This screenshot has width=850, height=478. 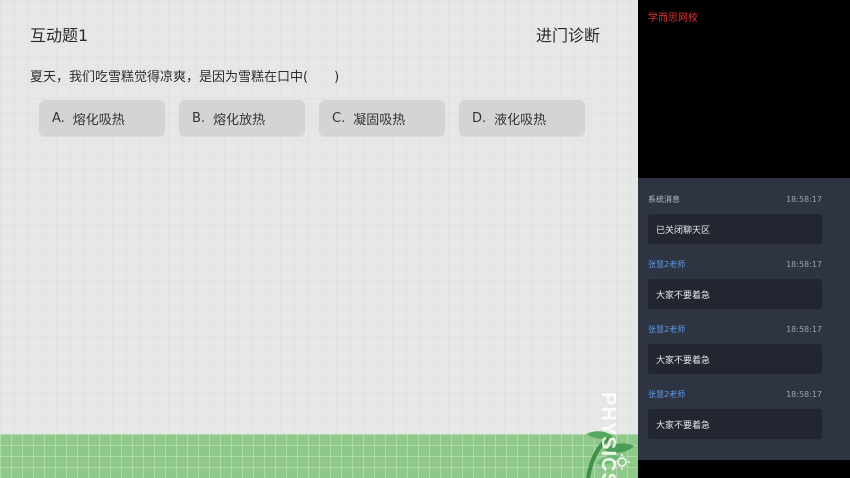 I want to click on message-sender: 系统消息, so click(x=664, y=199).